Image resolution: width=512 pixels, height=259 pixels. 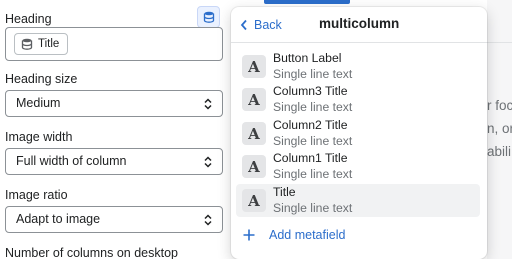 I want to click on heading-input: Title, so click(x=114, y=44).